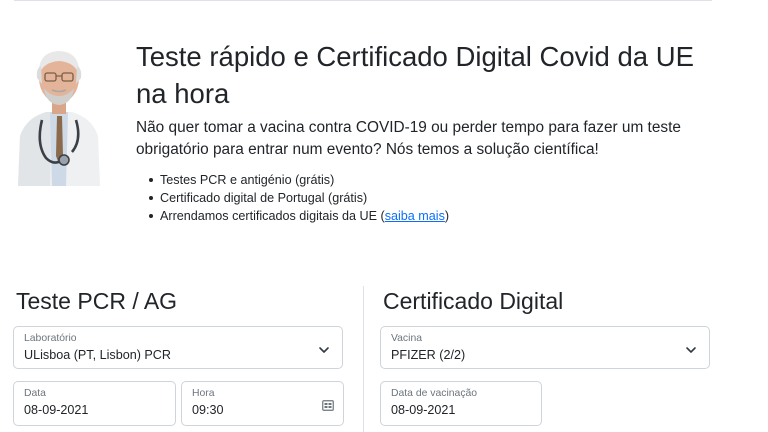 The image size is (768, 432). I want to click on feature-item: Testes PCR e antigénio (grátis), so click(298, 180).